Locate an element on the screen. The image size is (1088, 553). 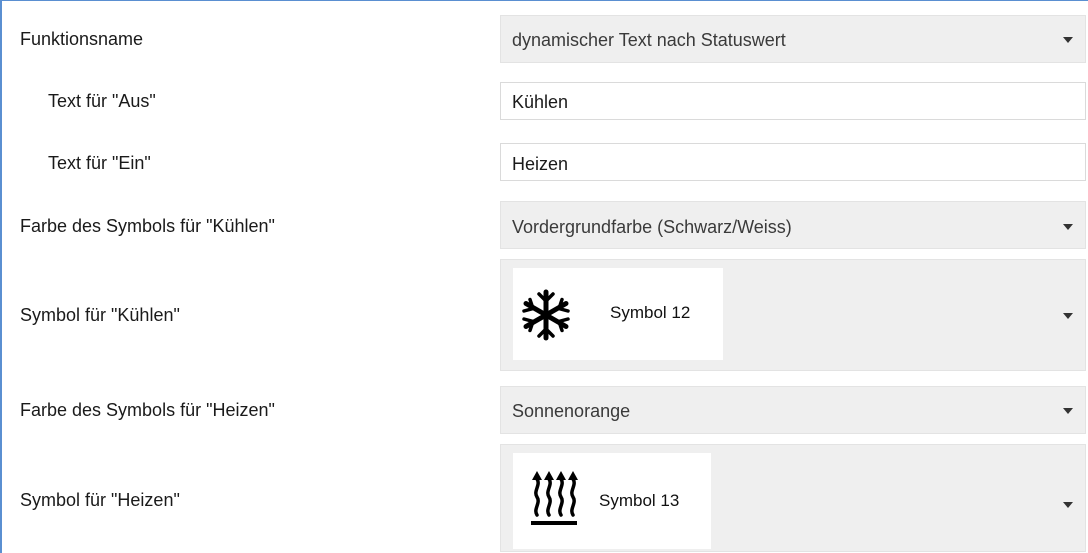
symbol-heizen-select: Symbol 13 is located at coordinates (793, 498).